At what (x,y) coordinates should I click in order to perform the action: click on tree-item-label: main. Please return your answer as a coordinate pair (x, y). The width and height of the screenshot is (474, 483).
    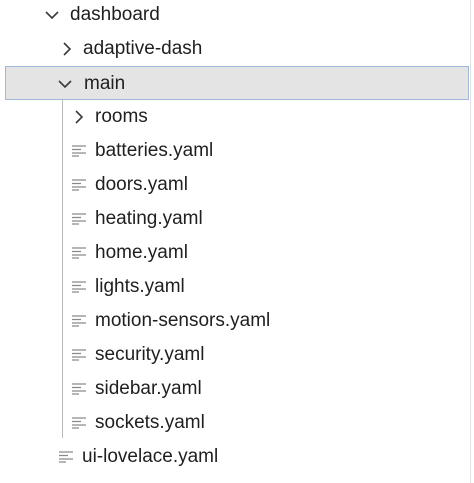
    Looking at the image, I should click on (105, 83).